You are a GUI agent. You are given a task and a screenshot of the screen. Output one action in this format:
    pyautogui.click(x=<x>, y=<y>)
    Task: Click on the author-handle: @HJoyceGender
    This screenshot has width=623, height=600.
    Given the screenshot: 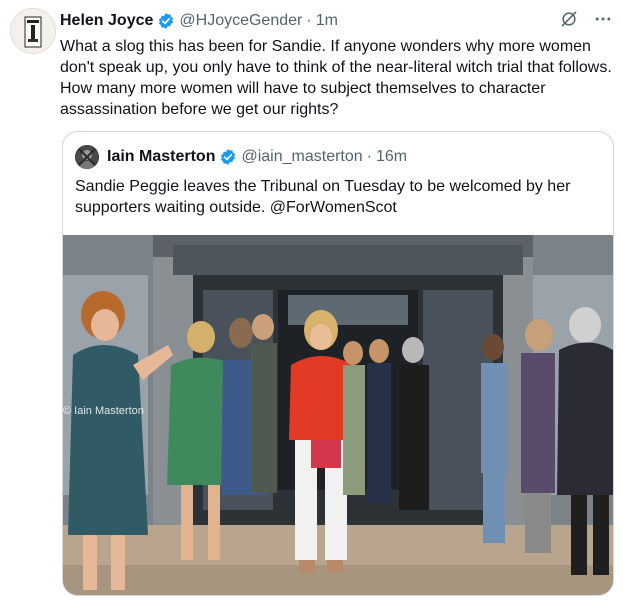 What is the action you would take?
    pyautogui.click(x=240, y=21)
    